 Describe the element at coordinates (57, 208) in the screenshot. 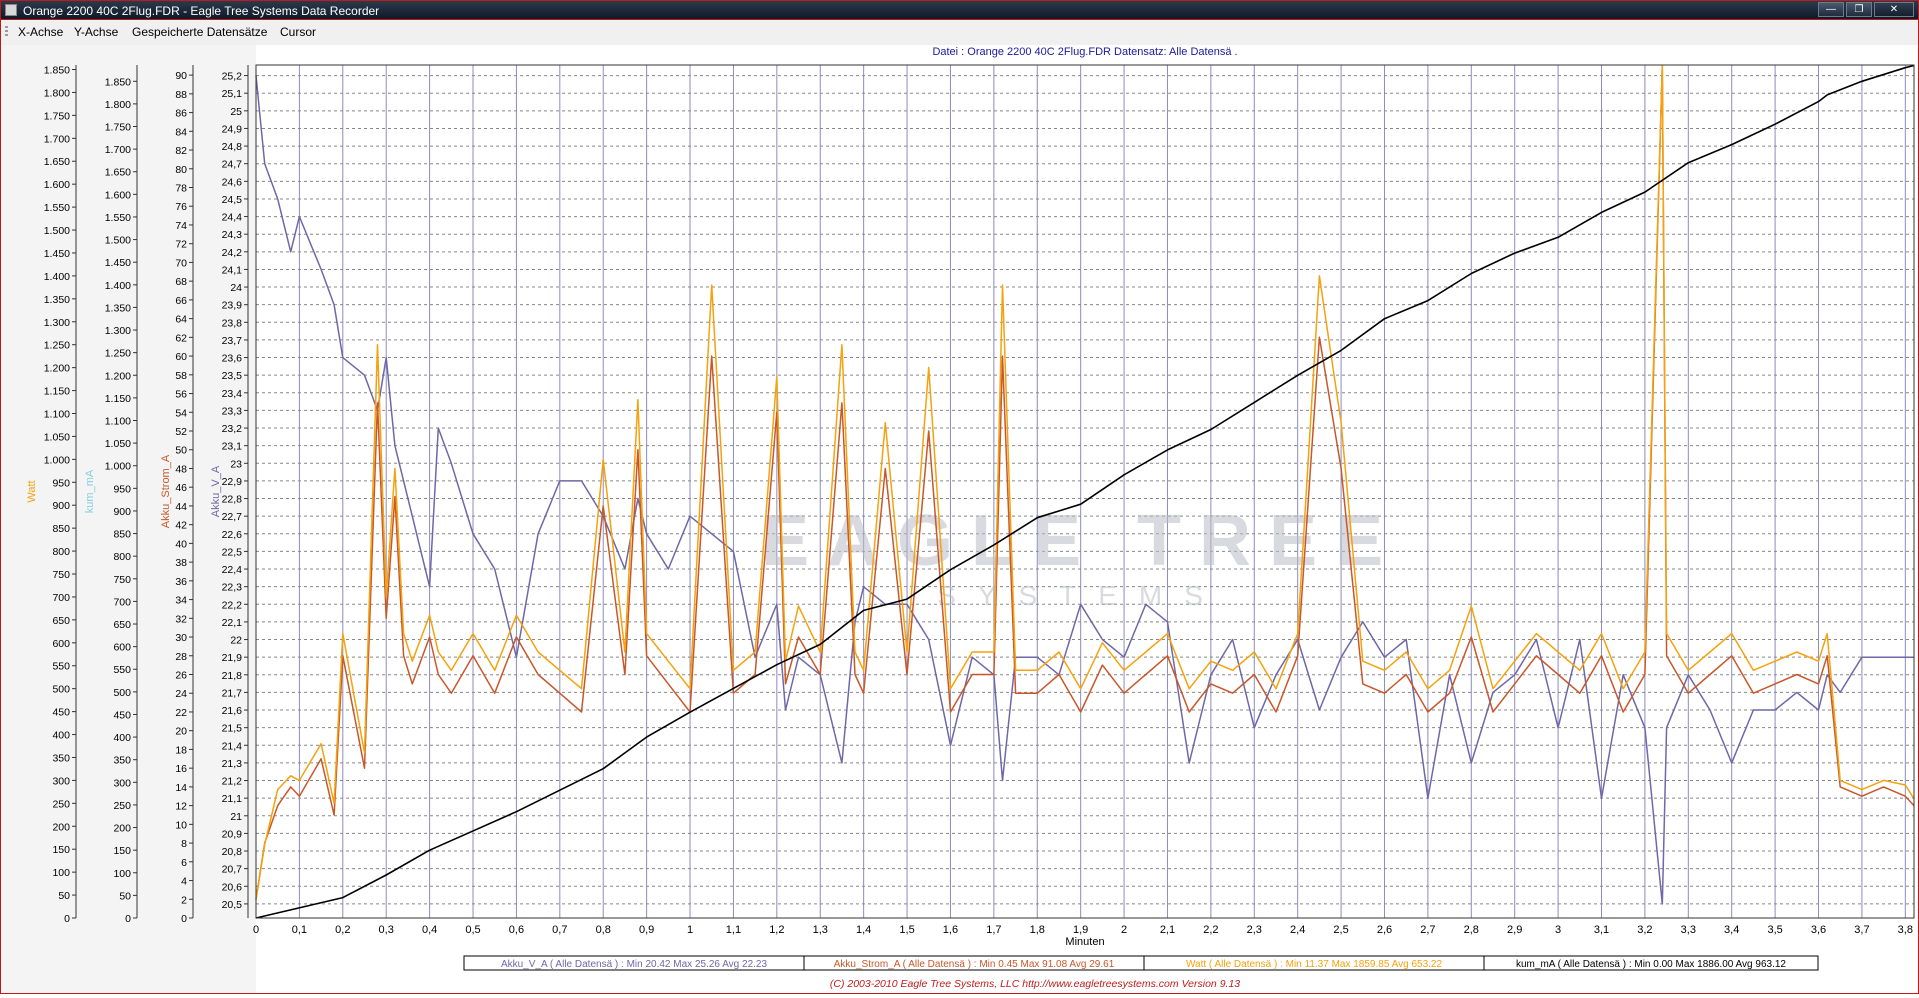

I see `y-tick-label-watt: 1.550` at that location.